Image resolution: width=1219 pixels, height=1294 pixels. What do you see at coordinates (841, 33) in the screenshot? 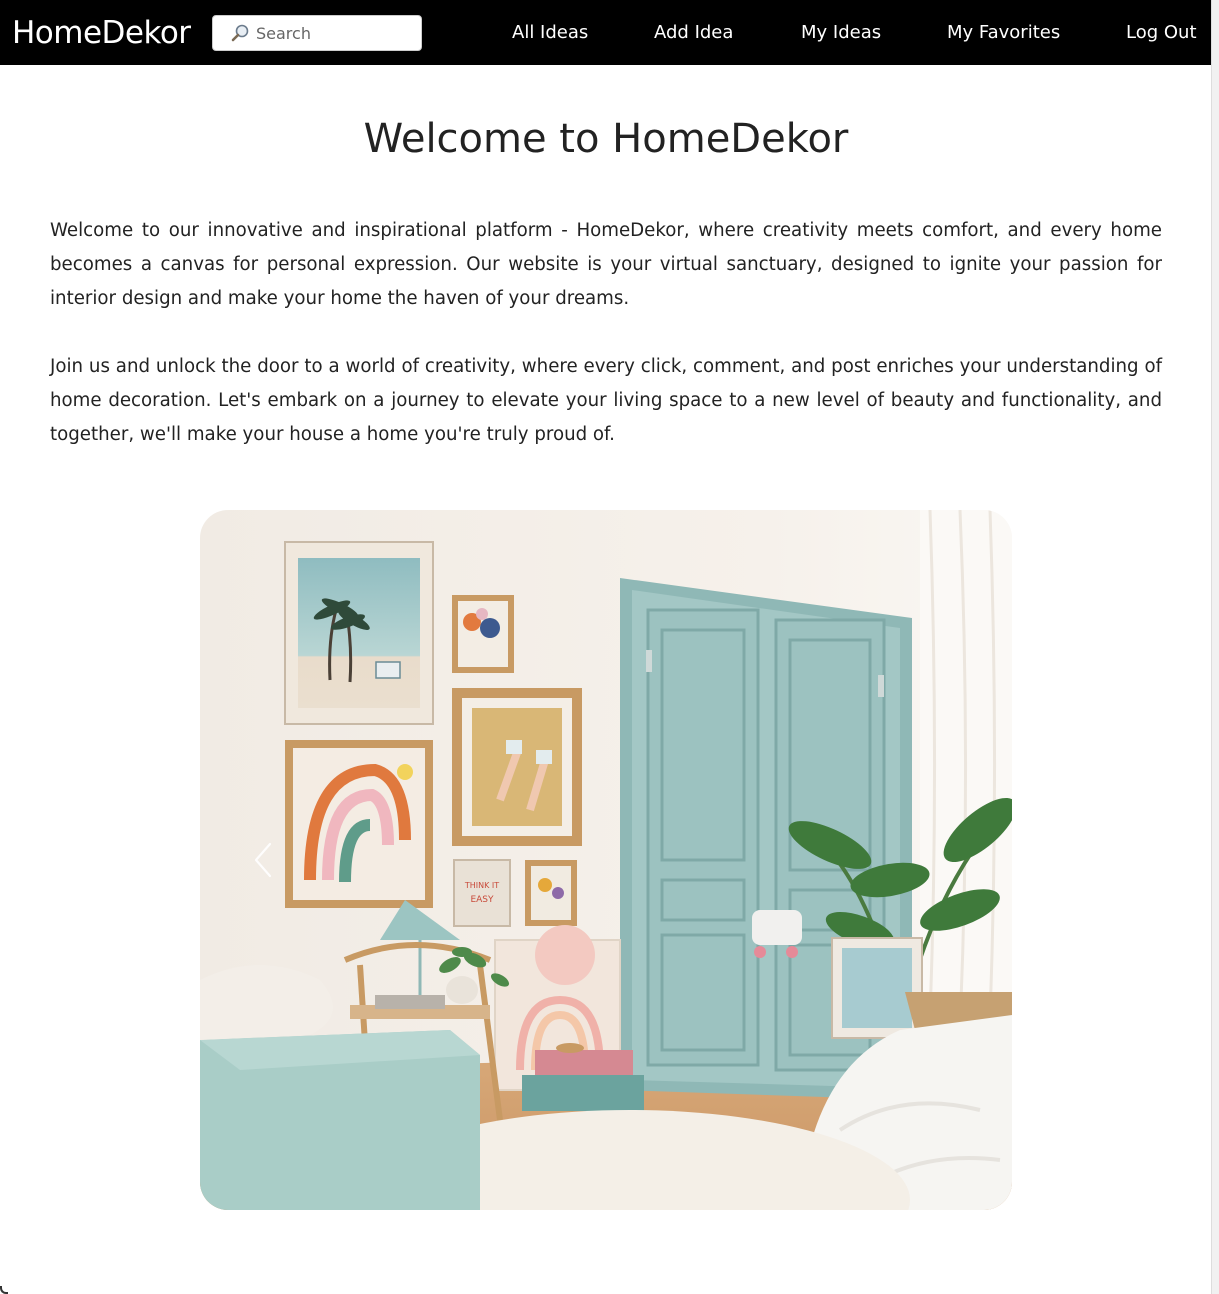
I see `nav-my-ideas: My Ideas` at bounding box center [841, 33].